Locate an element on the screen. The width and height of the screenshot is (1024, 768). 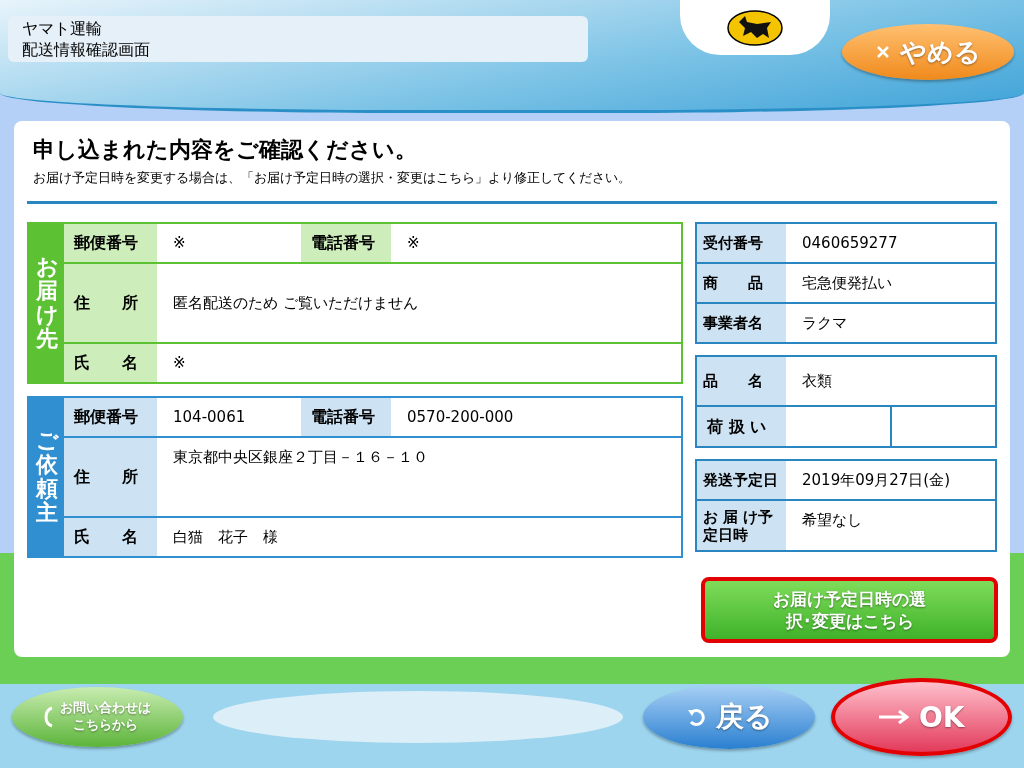
field-value: 衣類 is located at coordinates (817, 381).